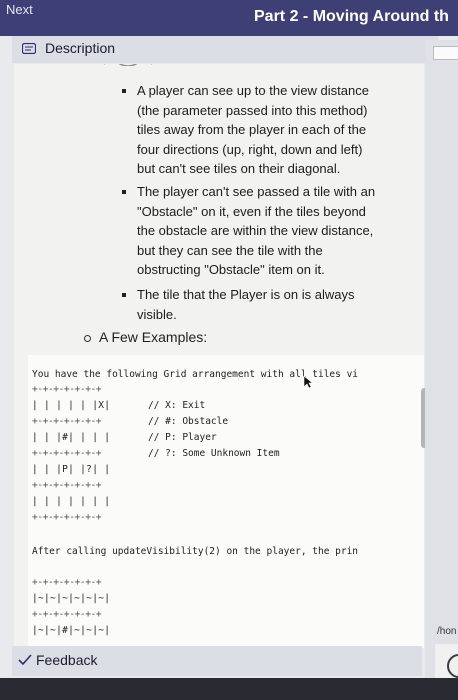 This screenshot has height=700, width=458. What do you see at coordinates (87, 338) in the screenshot?
I see `hollow-bullet-icon` at bounding box center [87, 338].